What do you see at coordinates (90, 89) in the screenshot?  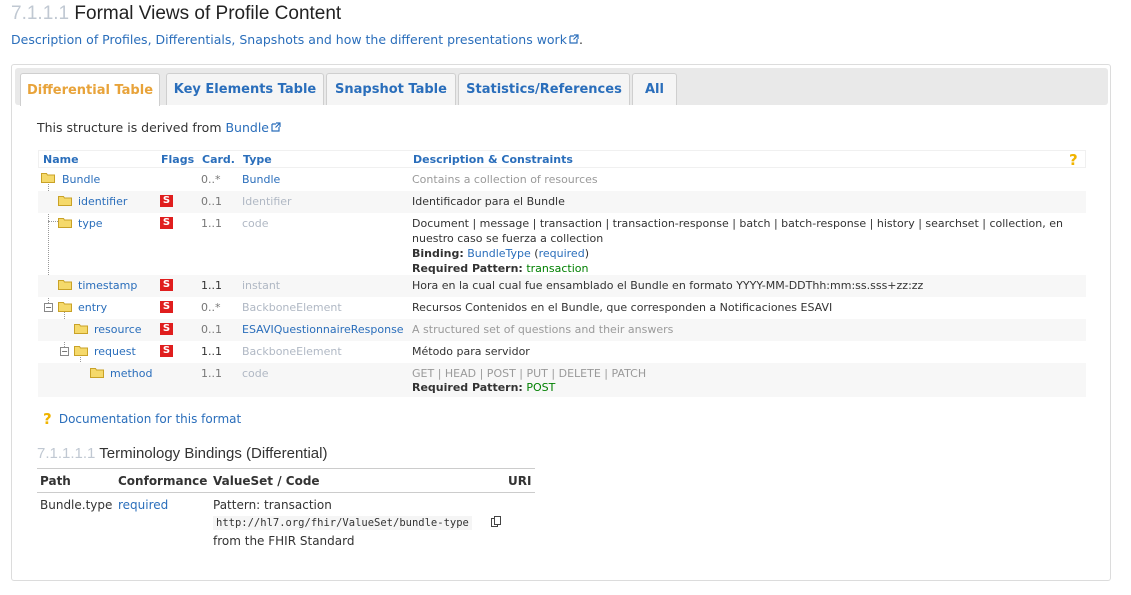 I see `tab-differential-table: Differential Table` at bounding box center [90, 89].